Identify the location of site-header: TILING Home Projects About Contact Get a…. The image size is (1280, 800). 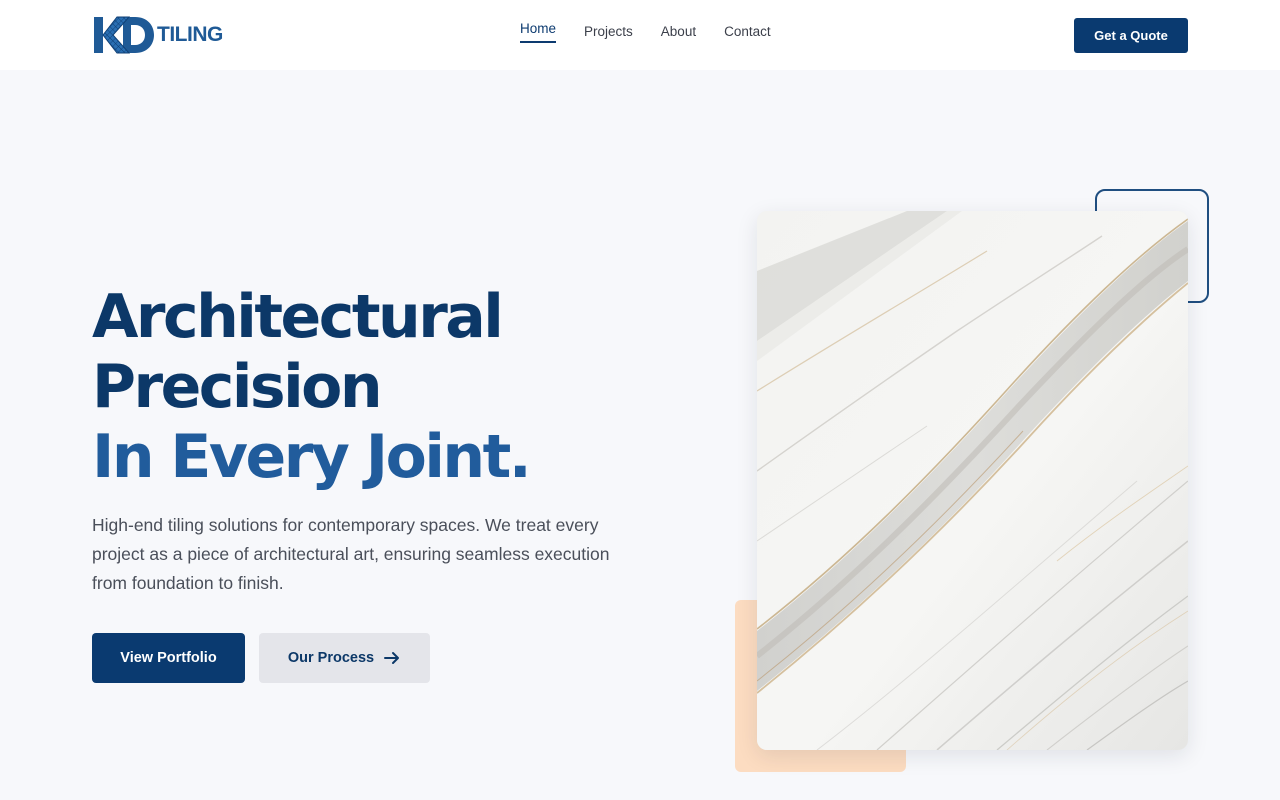
(640, 35).